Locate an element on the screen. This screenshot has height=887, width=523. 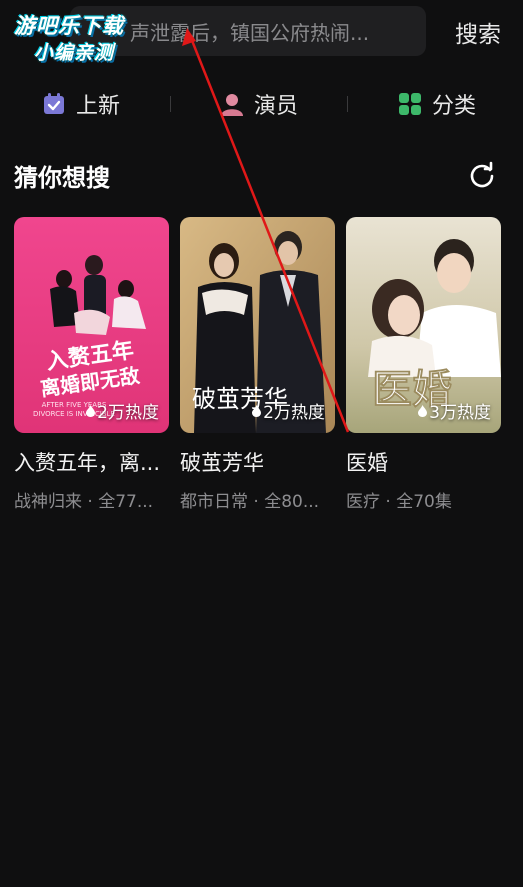
watermark-line1: 游吧乐下载 is located at coordinates (69, 26).